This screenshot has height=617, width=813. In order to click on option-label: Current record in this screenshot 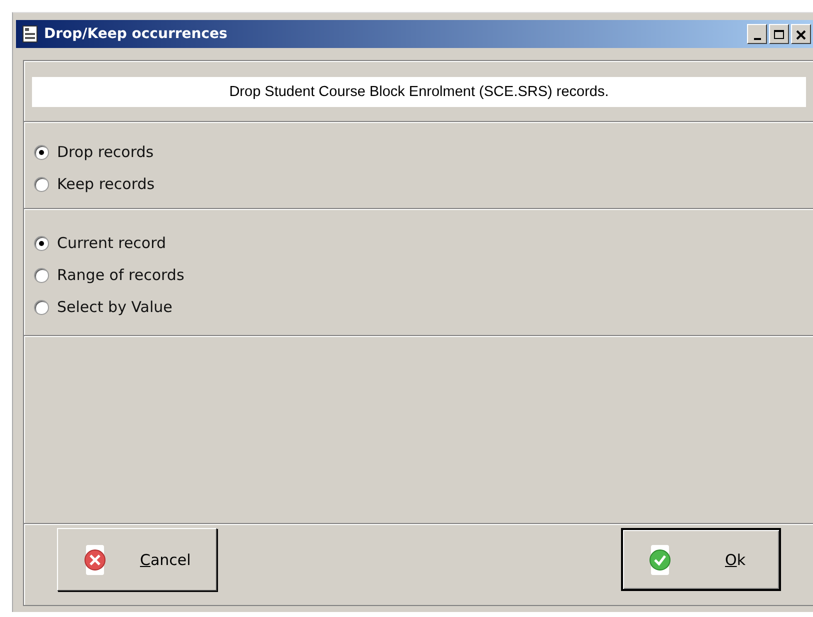, I will do `click(111, 243)`.